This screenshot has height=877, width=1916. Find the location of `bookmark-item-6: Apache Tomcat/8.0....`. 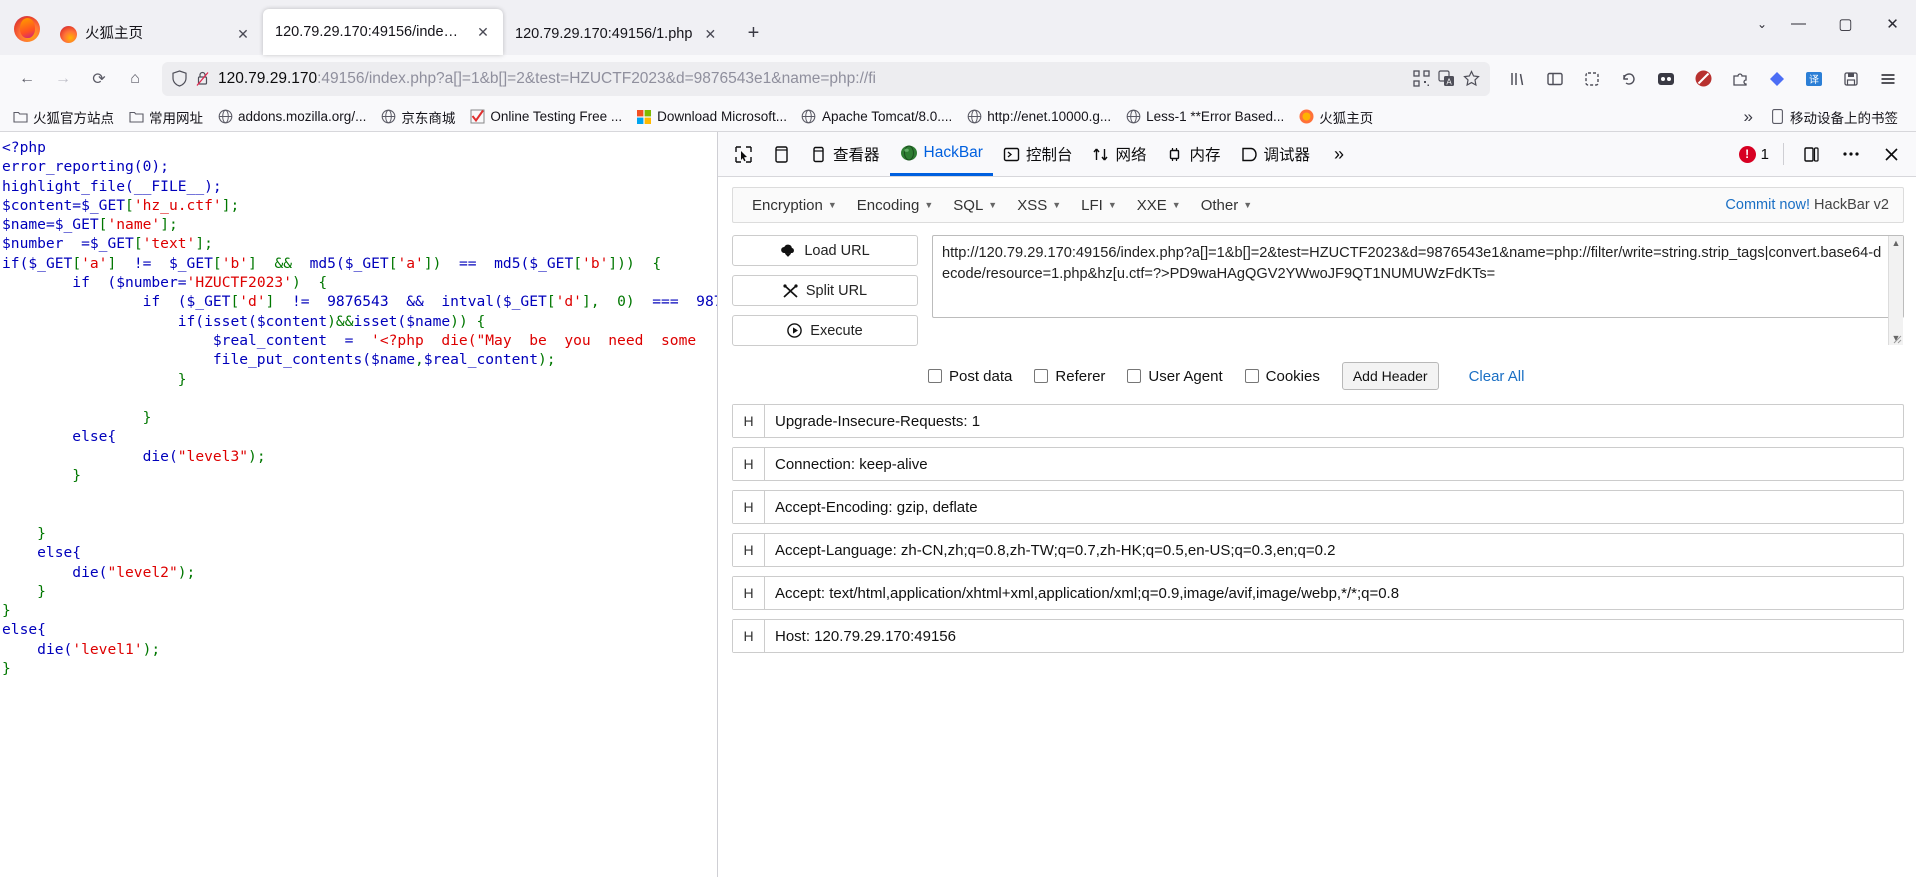

bookmark-item-6: Apache Tomcat/8.0.... is located at coordinates (876, 117).